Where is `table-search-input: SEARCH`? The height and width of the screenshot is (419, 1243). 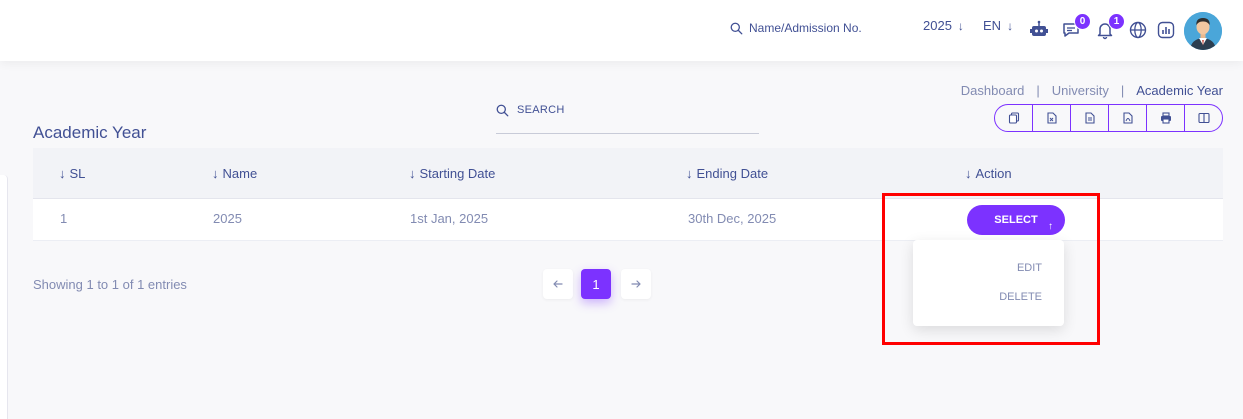
table-search-input: SEARCH is located at coordinates (627, 118).